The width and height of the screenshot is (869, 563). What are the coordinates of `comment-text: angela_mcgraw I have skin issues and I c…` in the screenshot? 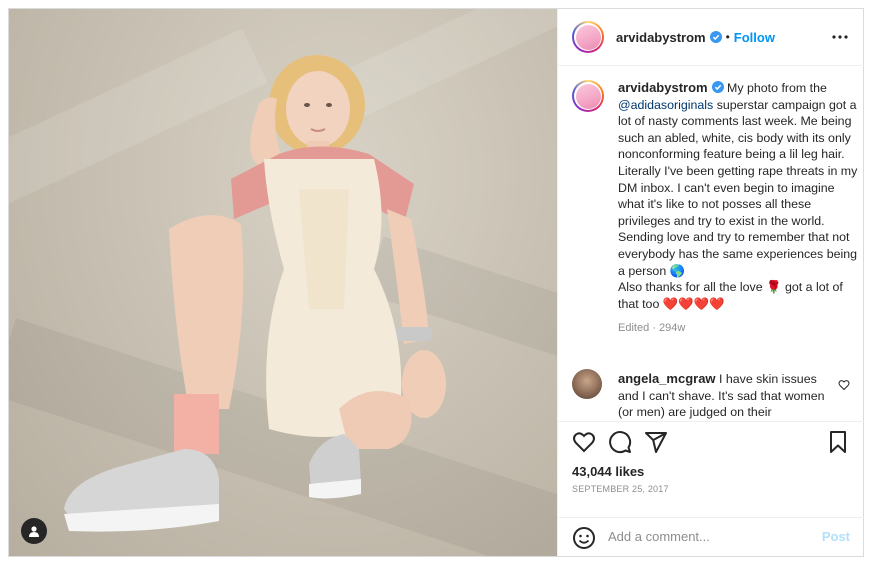 It's located at (725, 396).